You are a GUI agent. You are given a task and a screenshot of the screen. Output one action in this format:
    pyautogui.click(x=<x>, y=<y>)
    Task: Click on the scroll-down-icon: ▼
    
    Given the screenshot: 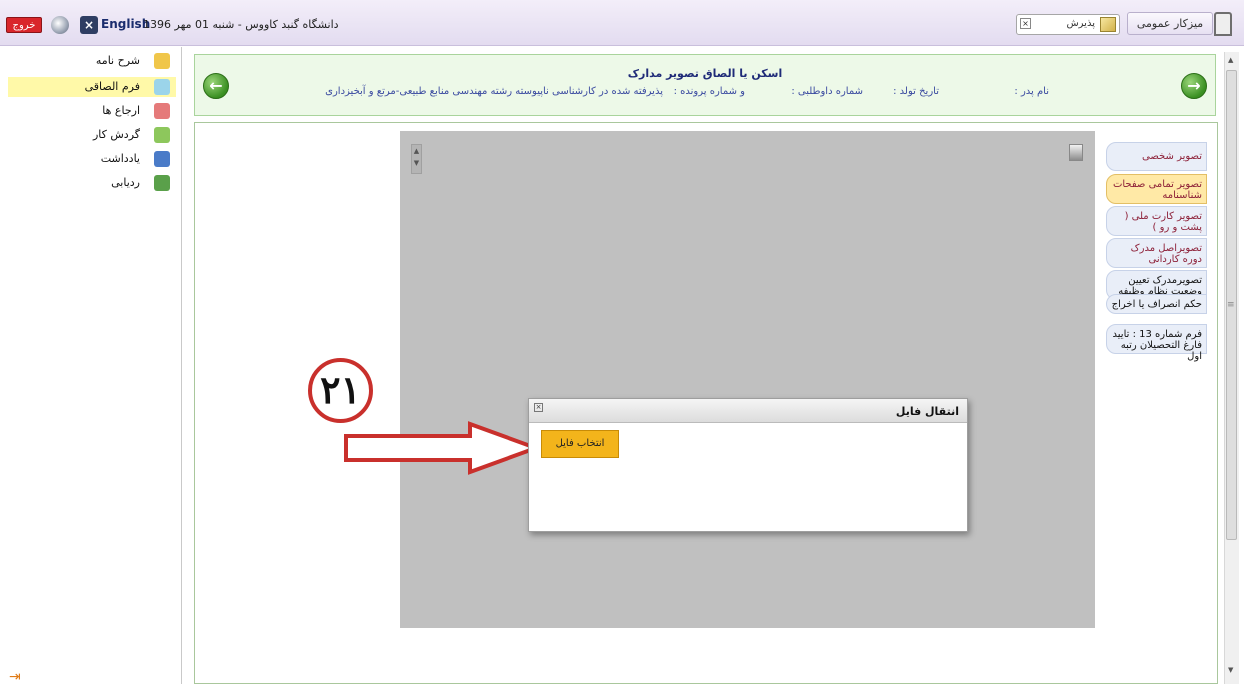 What is the action you would take?
    pyautogui.click(x=1230, y=670)
    